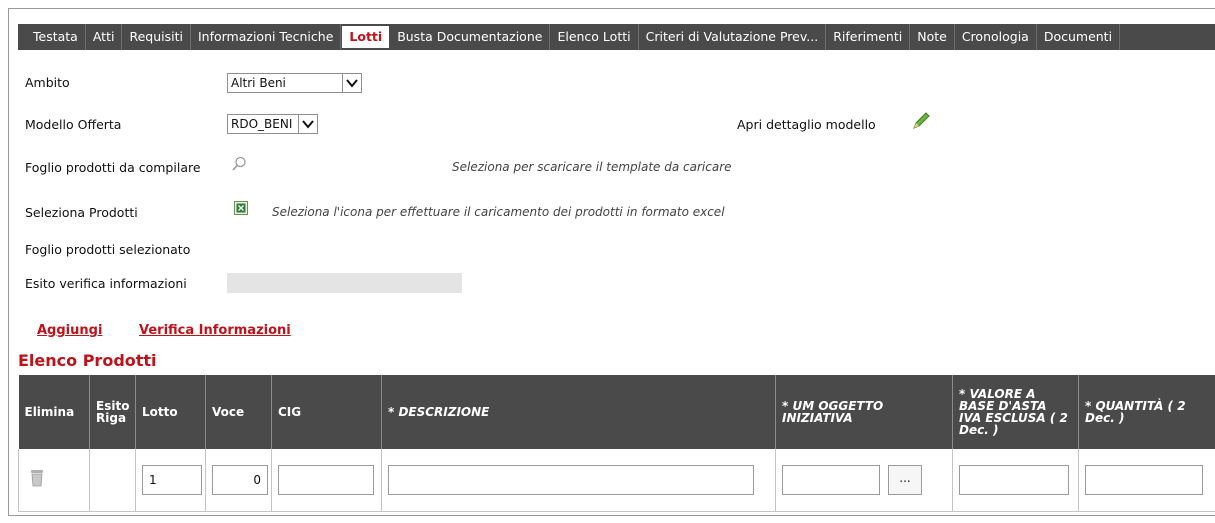  I want to click on modello-offerta-label: Modello Offerta, so click(73, 124).